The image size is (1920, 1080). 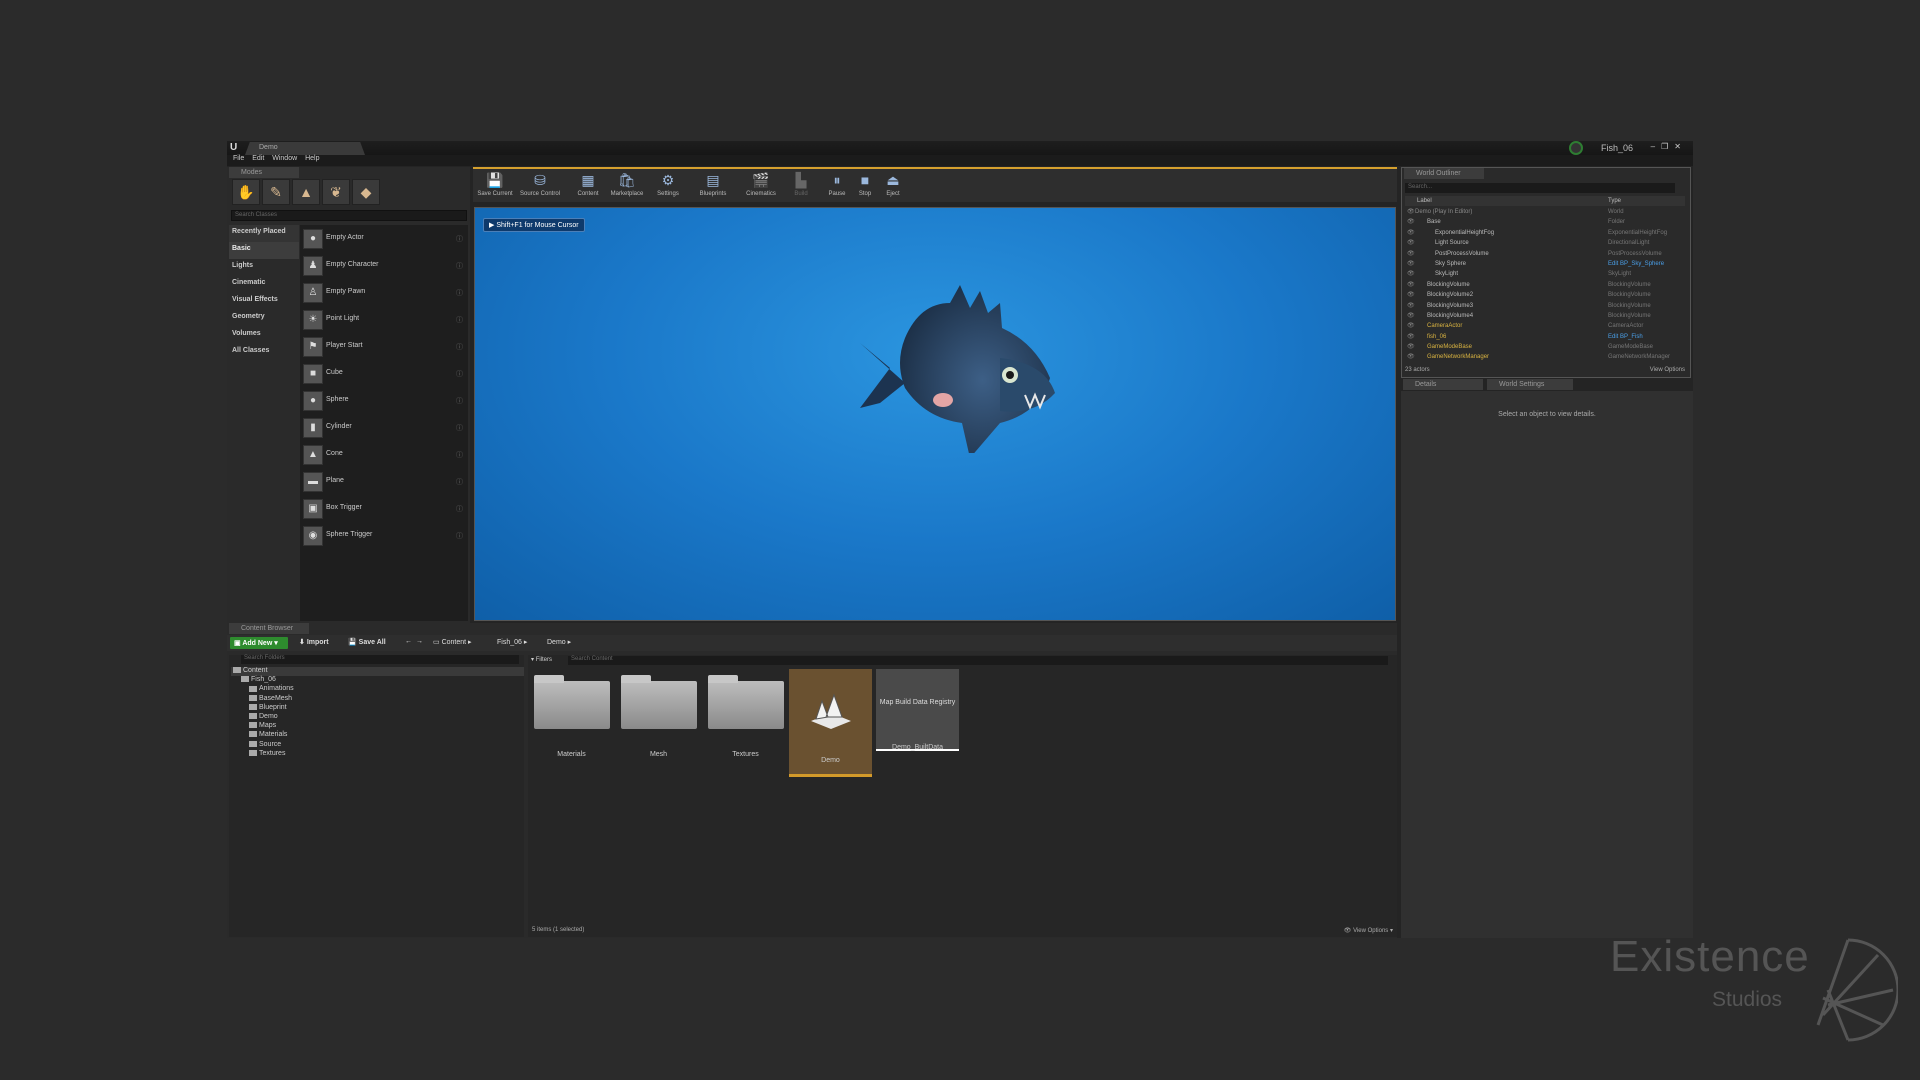 What do you see at coordinates (1656, 146) in the screenshot?
I see `minimize-icon: –` at bounding box center [1656, 146].